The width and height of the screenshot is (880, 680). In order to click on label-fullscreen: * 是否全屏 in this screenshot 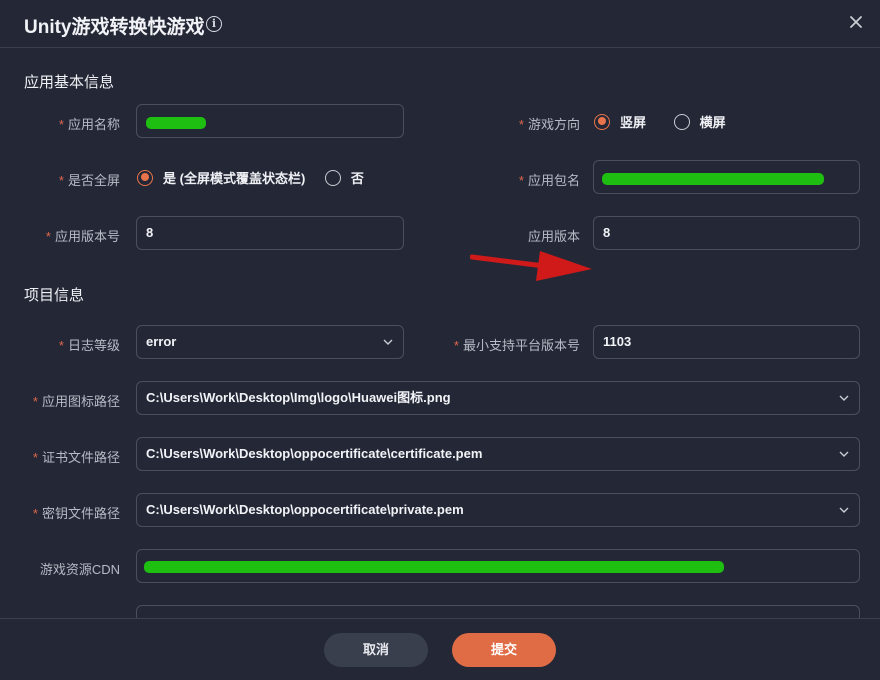, I will do `click(89, 180)`.